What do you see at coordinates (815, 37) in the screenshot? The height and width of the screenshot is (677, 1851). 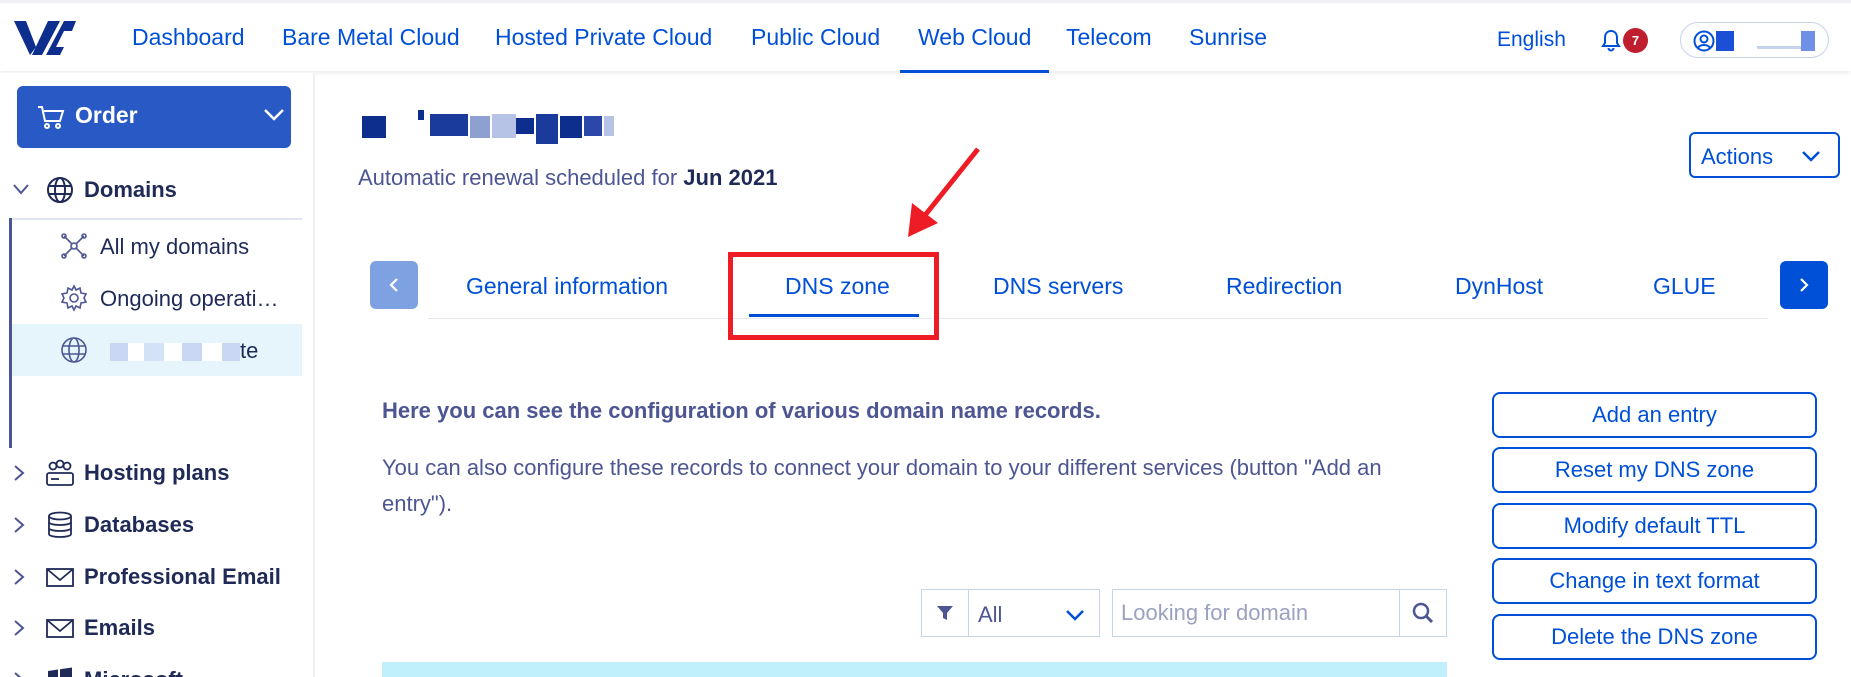 I see `nav-public-cloud: Public Cloud` at bounding box center [815, 37].